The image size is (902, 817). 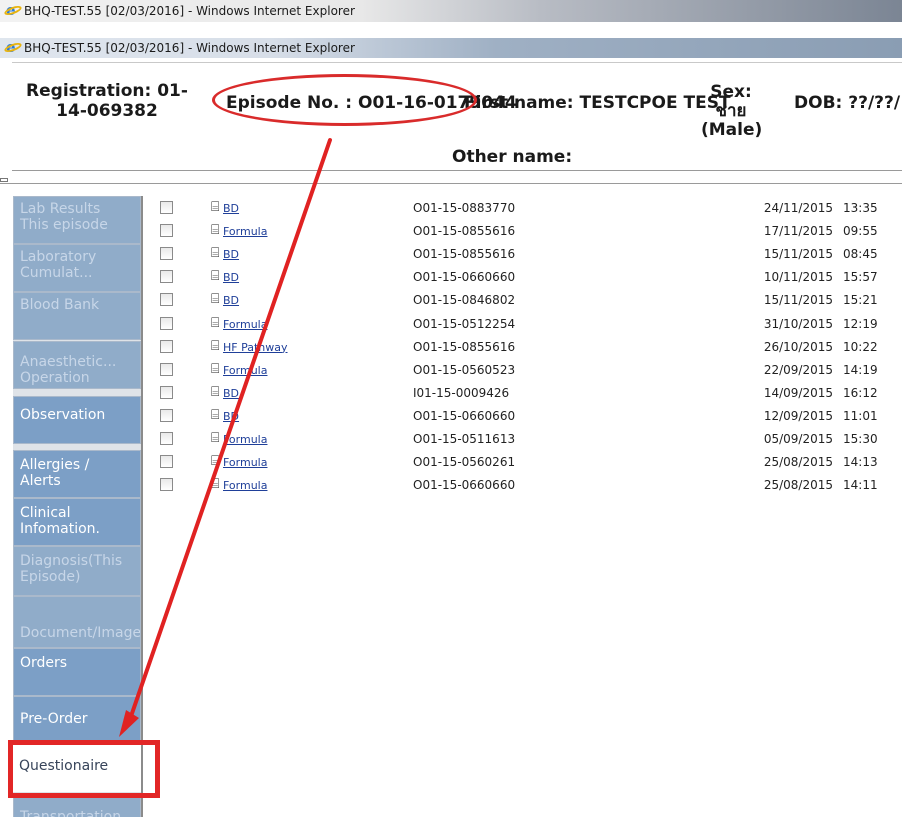 I want to click on sidebar-item-orders: Orders, so click(x=77, y=672).